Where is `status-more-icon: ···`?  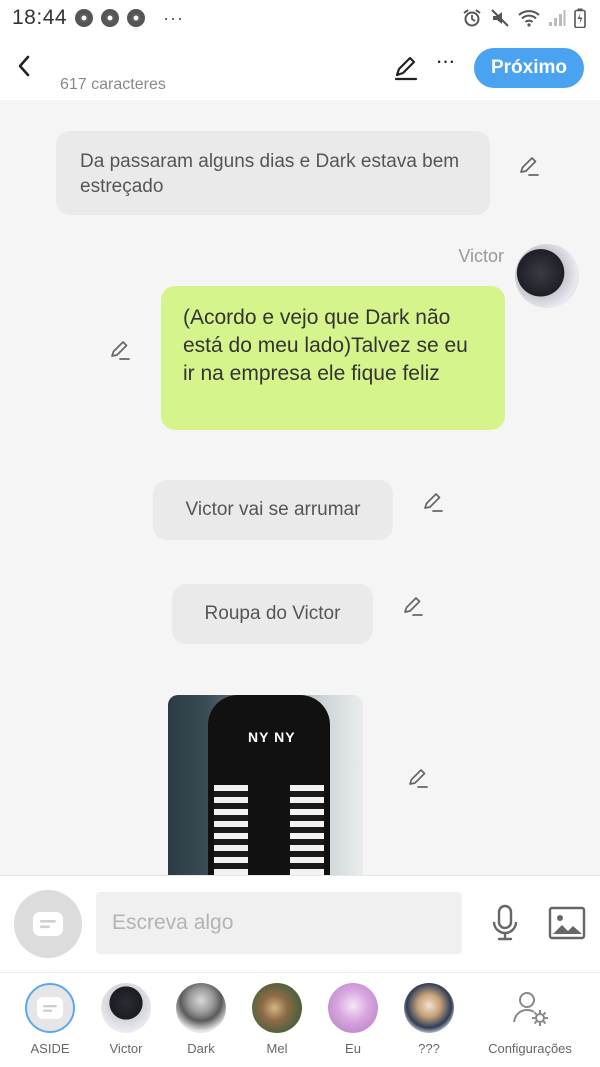 status-more-icon: ··· is located at coordinates (174, 17).